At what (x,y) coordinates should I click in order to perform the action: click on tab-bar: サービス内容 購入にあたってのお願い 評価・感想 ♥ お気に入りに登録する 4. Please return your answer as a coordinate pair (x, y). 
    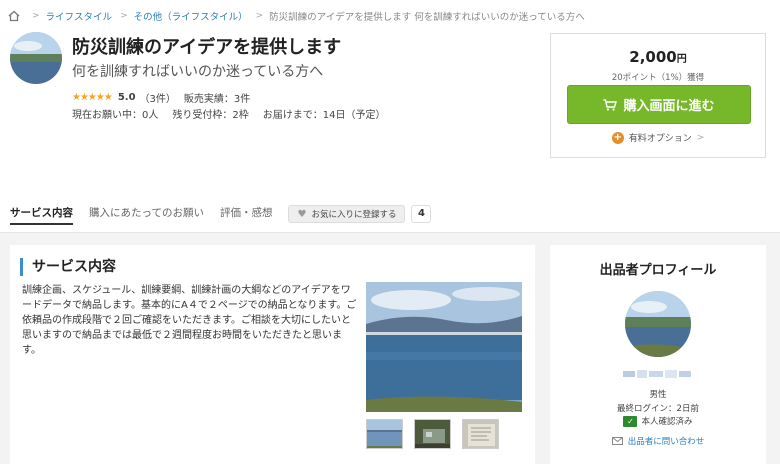
    Looking at the image, I should click on (221, 214).